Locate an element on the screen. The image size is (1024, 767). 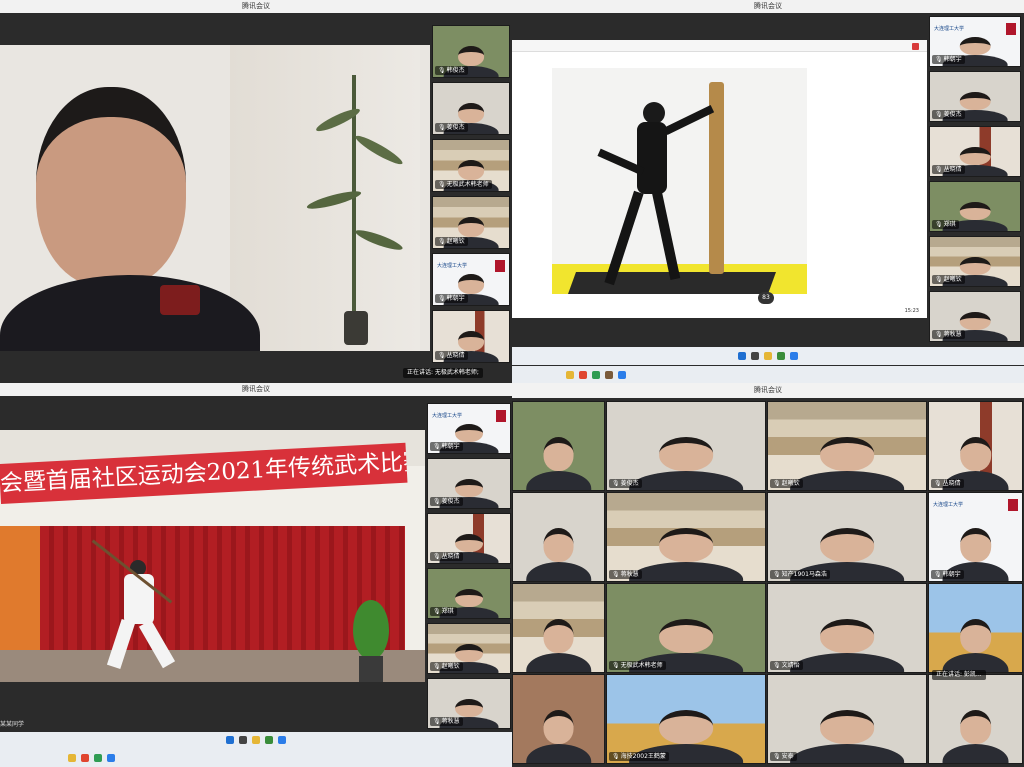
participant-sidebar: 🎙韩俊杰 🎙姜俊杰 🎙无极武术韩老师 🎙赵曦钦 大连理工大学 🎙韩朝宇 🎙丛晓倩 is located at coordinates (472, 195).